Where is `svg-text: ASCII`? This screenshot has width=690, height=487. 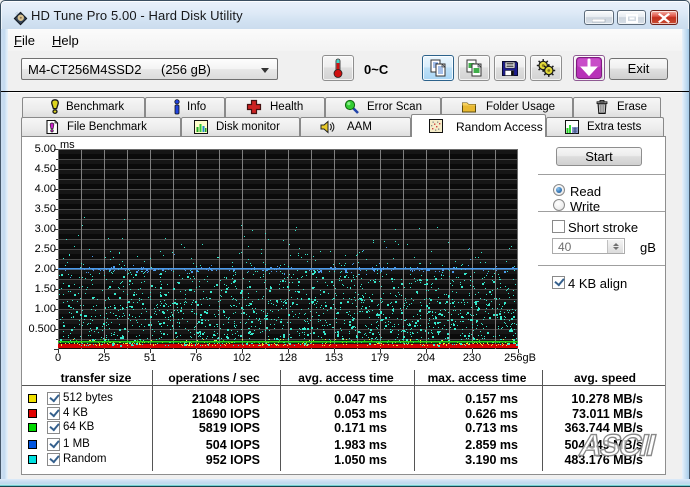
svg-text: ASCII is located at coordinates (617, 444).